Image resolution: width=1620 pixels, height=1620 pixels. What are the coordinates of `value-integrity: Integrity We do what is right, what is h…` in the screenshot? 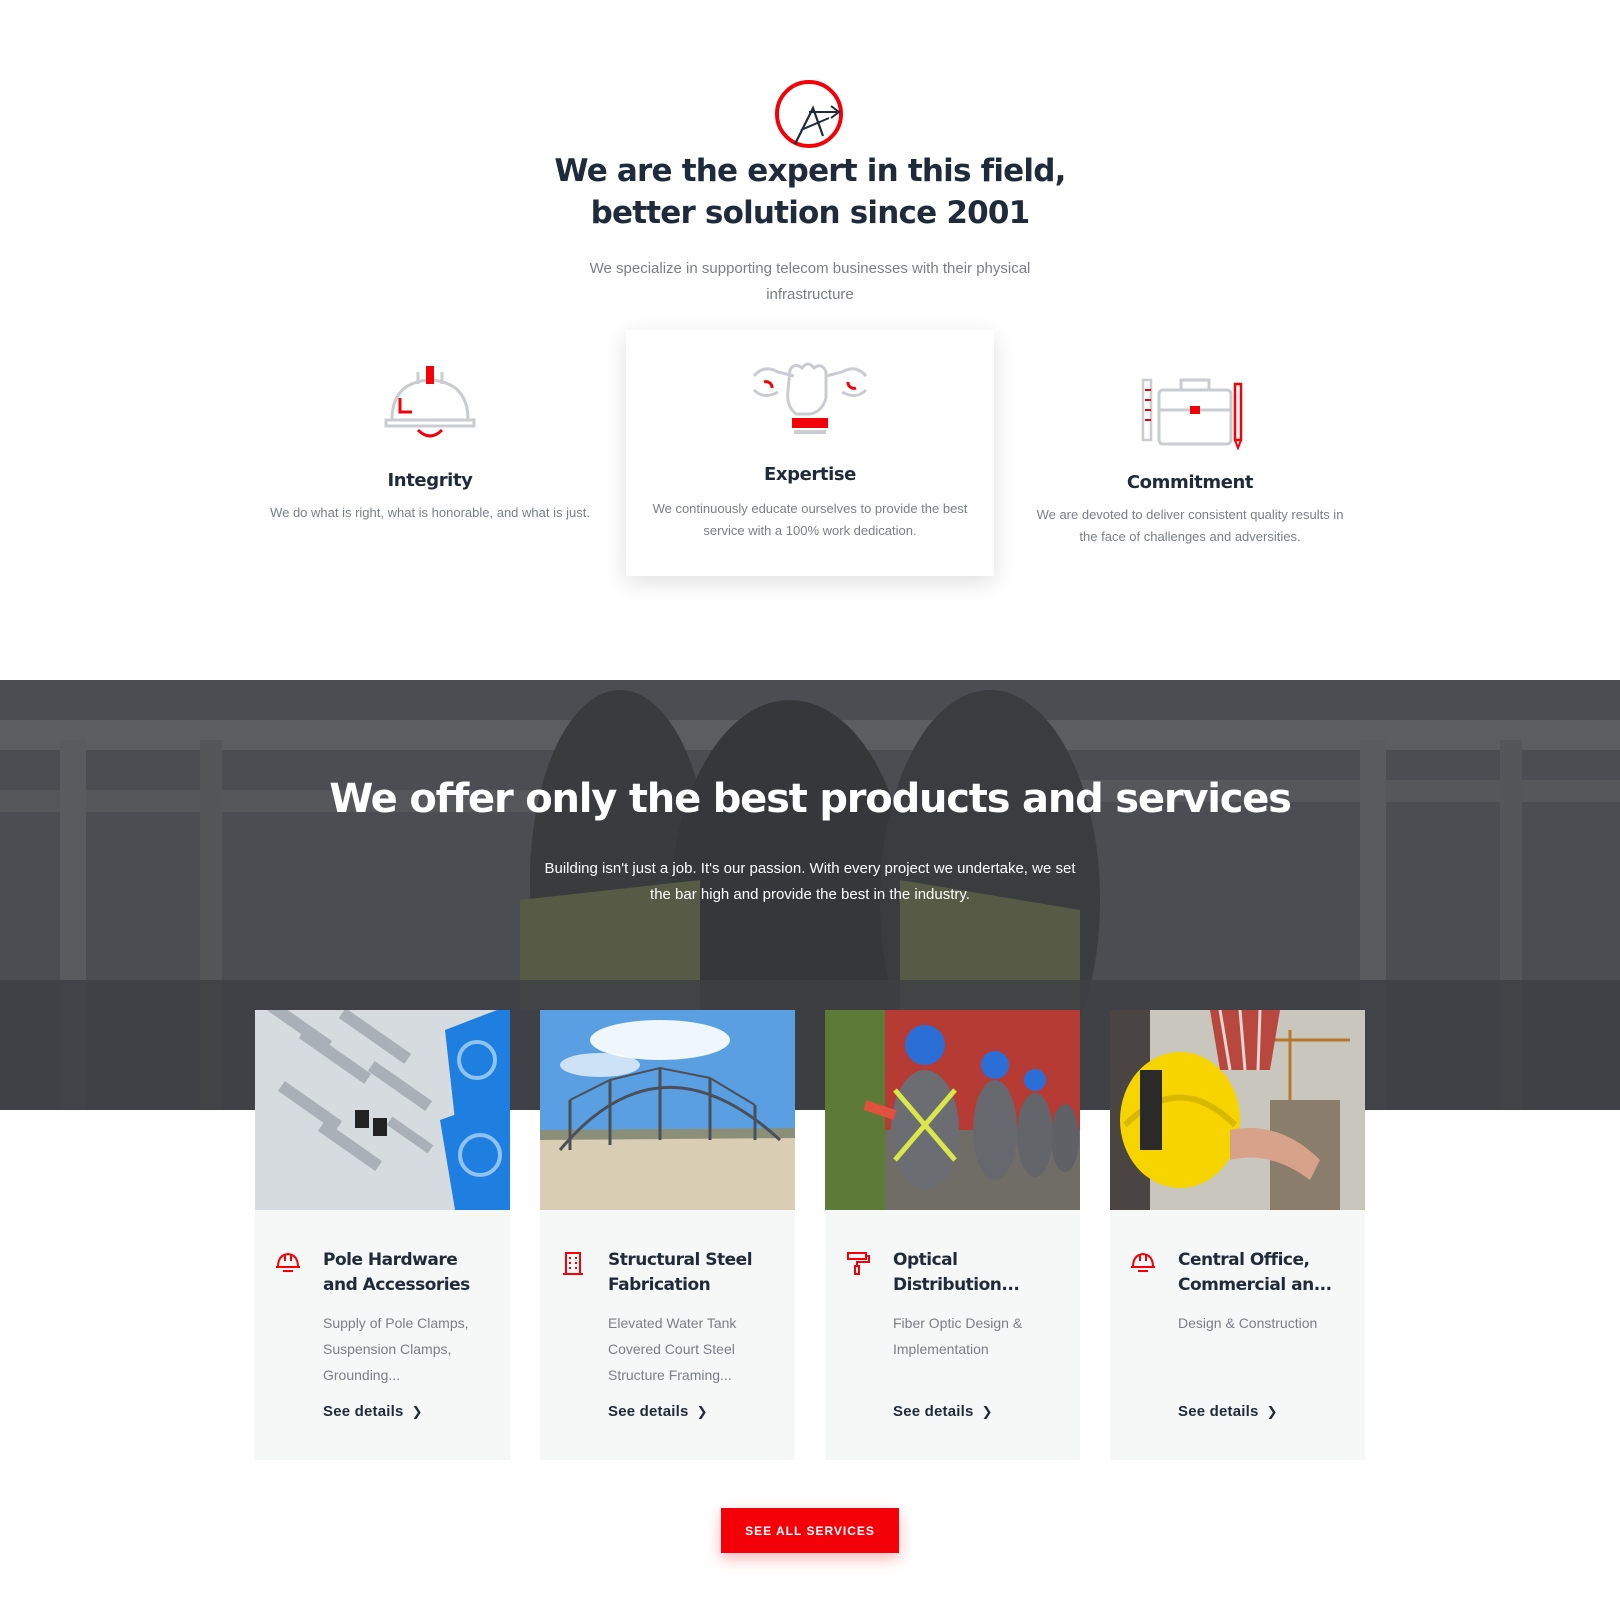 It's located at (430, 460).